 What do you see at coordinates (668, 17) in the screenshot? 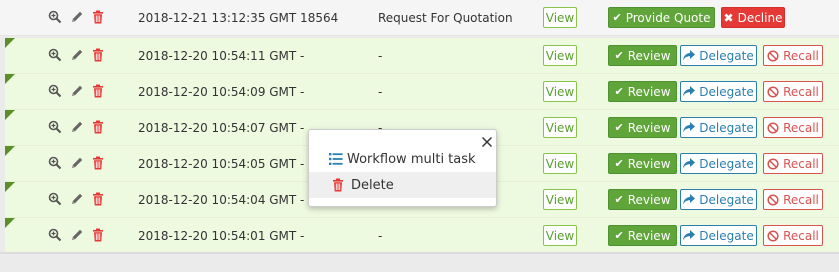
I see `provide-quote-label: Provide Quote` at bounding box center [668, 17].